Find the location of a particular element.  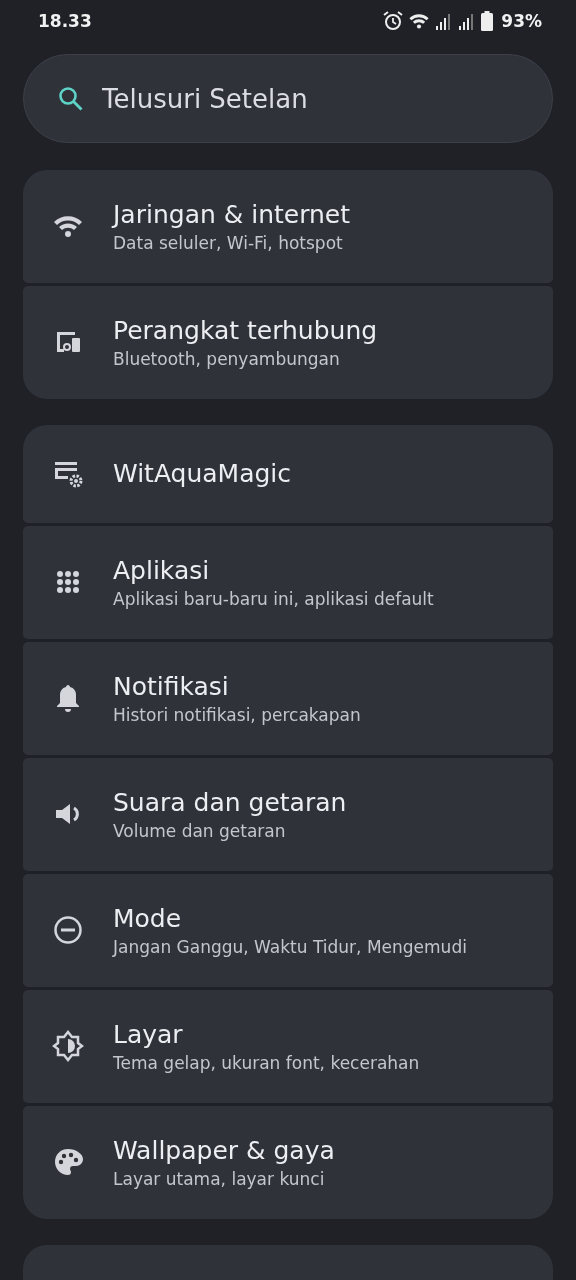

item-title: Wallpaper & gaya is located at coordinates (224, 1150).